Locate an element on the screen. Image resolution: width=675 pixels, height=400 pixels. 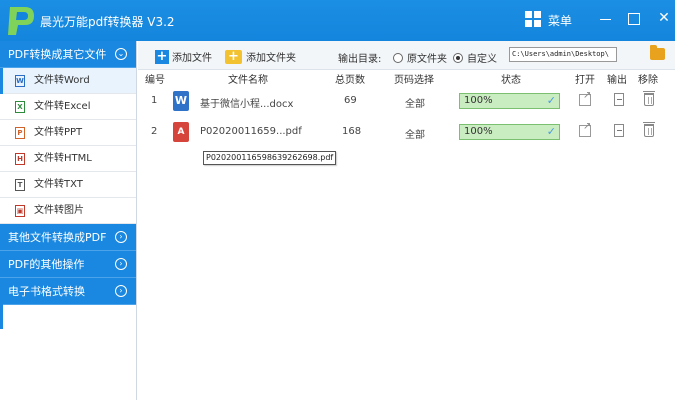
radio-original-folder: 原文件夹 is located at coordinates (420, 57).